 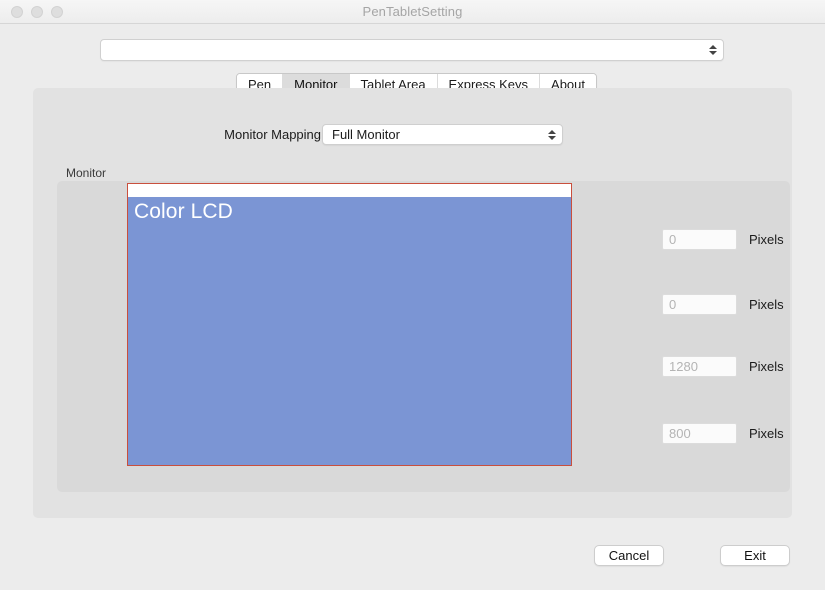 What do you see at coordinates (183, 211) in the screenshot?
I see `monitor-display-name: Color LCD` at bounding box center [183, 211].